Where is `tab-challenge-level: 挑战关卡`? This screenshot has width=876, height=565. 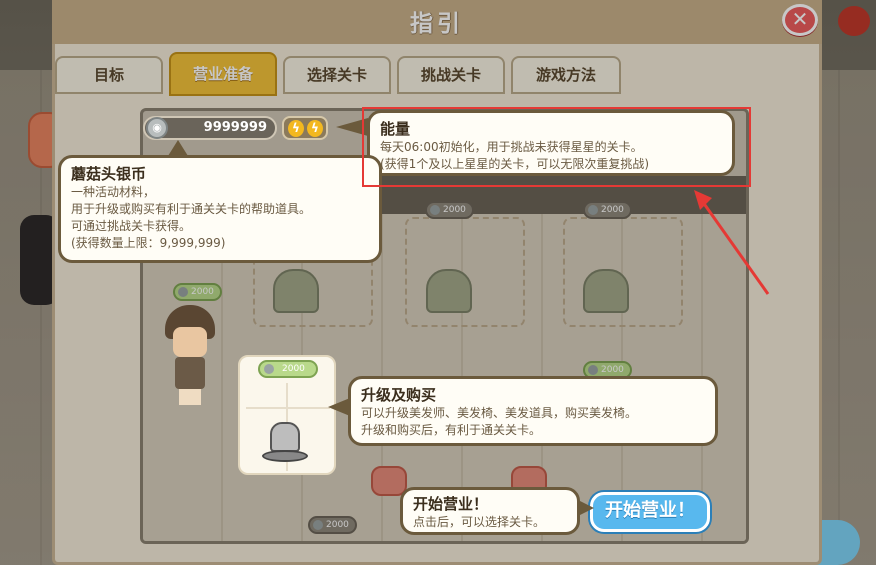
tab-challenge-level: 挑战关卡 is located at coordinates (451, 75).